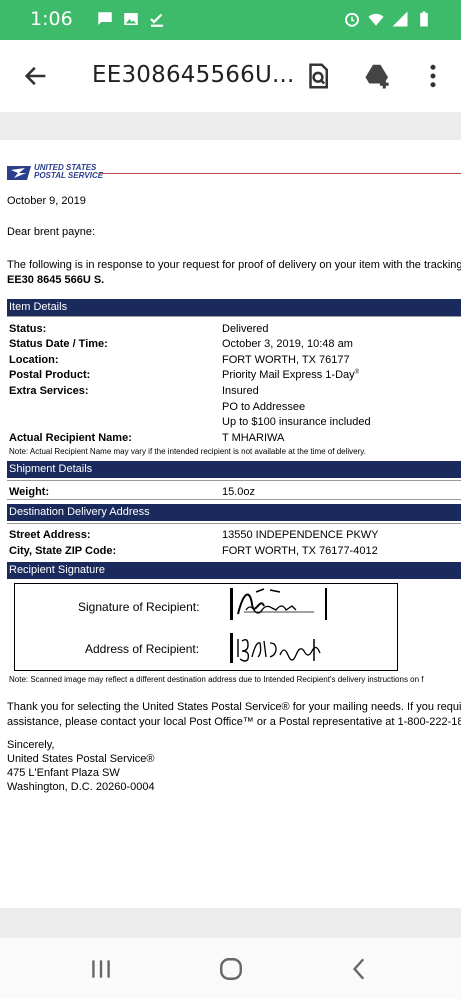 This screenshot has height=999, width=461. What do you see at coordinates (56, 280) in the screenshot?
I see `tracking-number: EE30 8645 566U S.` at bounding box center [56, 280].